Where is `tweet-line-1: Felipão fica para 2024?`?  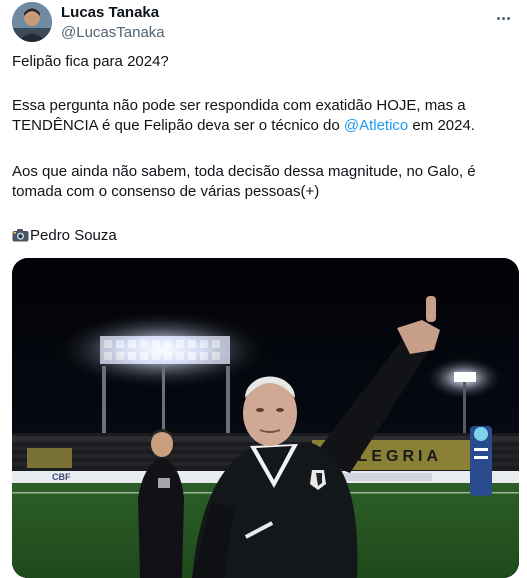 tweet-line-1: Felipão fica para 2024? is located at coordinates (90, 61).